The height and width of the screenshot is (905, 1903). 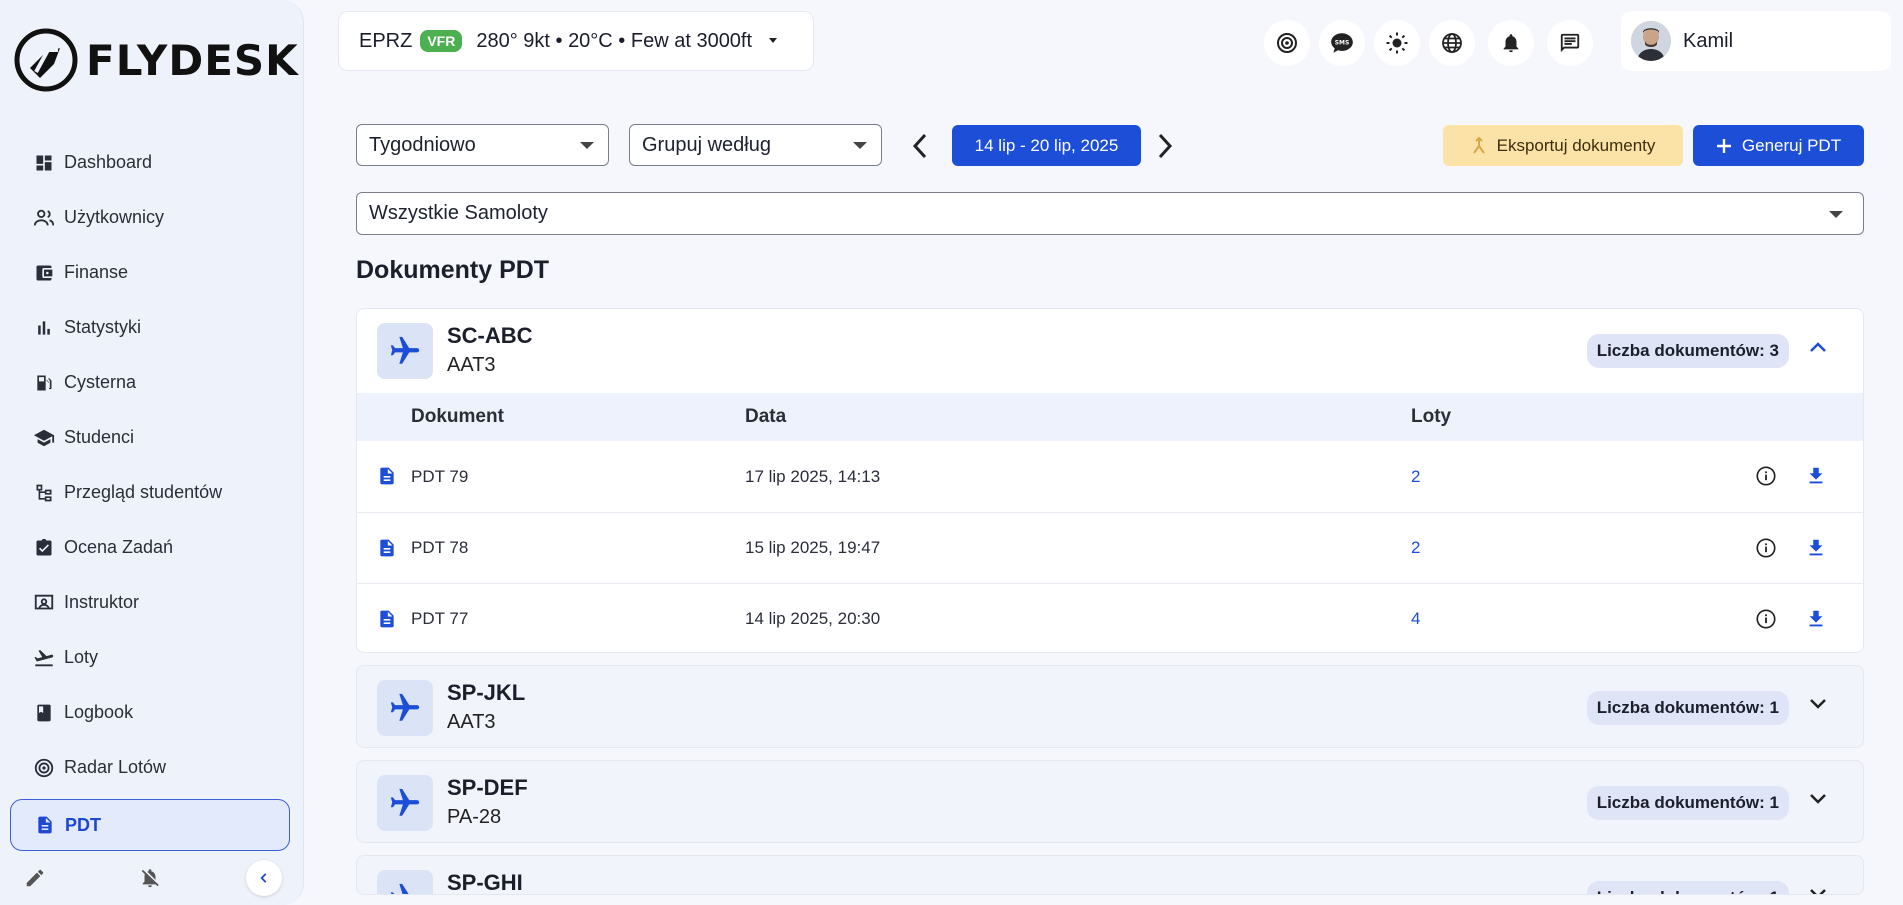 I want to click on sidebar-item-student-review: Przegląd studentów, so click(x=150, y=492).